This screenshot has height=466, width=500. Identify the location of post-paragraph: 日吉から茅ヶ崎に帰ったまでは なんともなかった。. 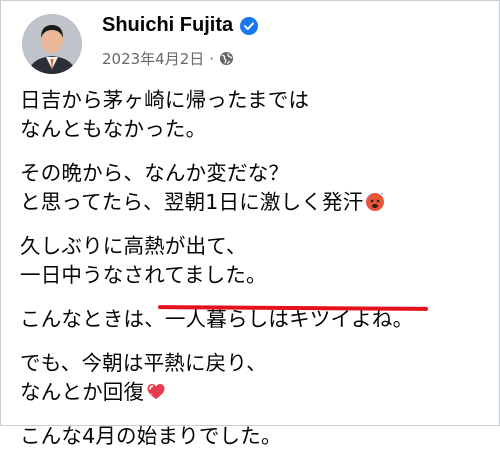
(253, 115).